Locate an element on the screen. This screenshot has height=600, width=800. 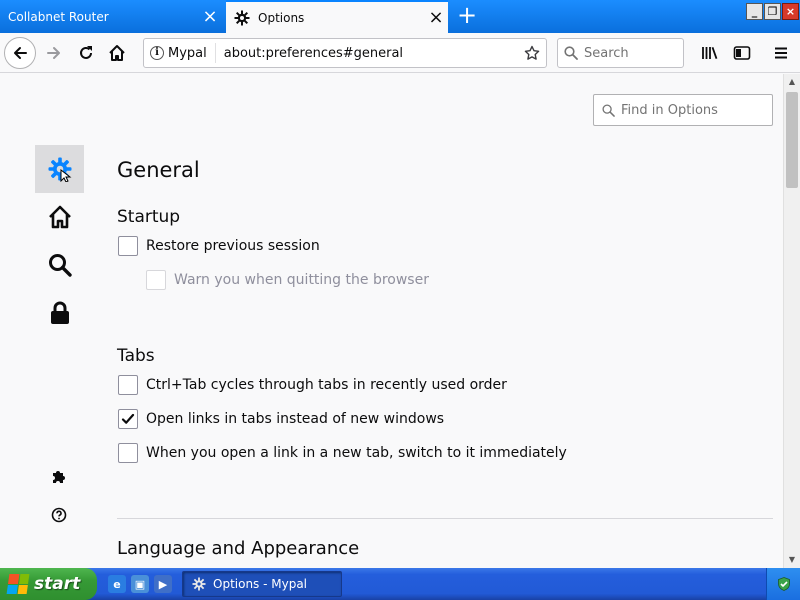
switch-new-tab-checkbox is located at coordinates (128, 453).